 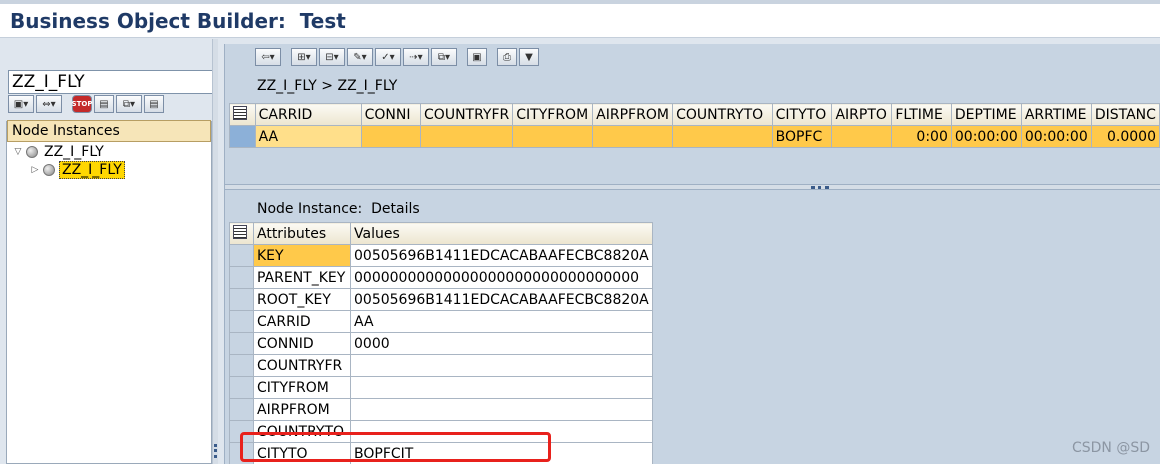 What do you see at coordinates (395, 447) in the screenshot?
I see `highlight-annotation` at bounding box center [395, 447].